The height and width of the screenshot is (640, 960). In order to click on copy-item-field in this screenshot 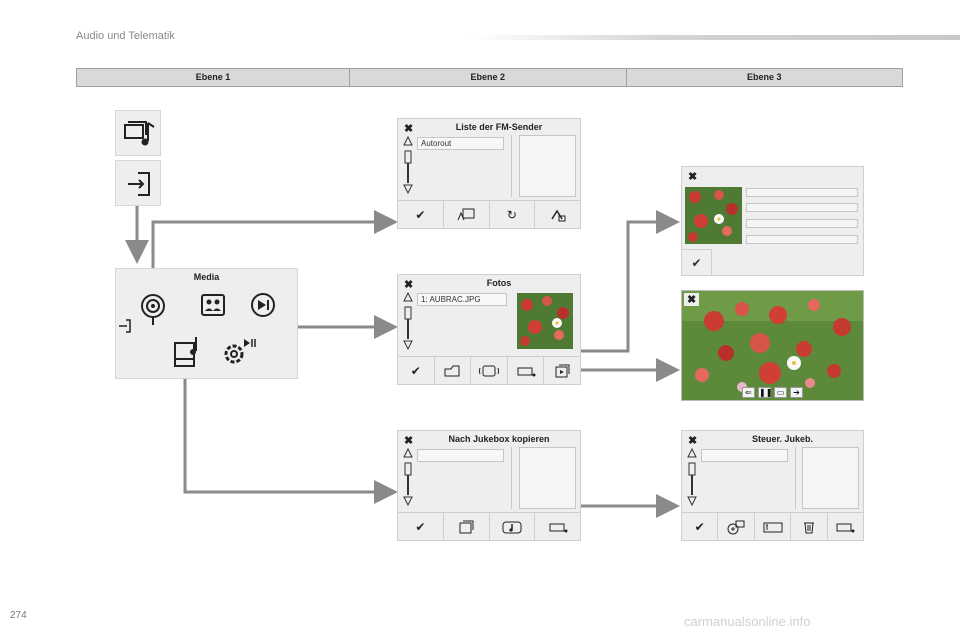, I will do `click(460, 455)`.